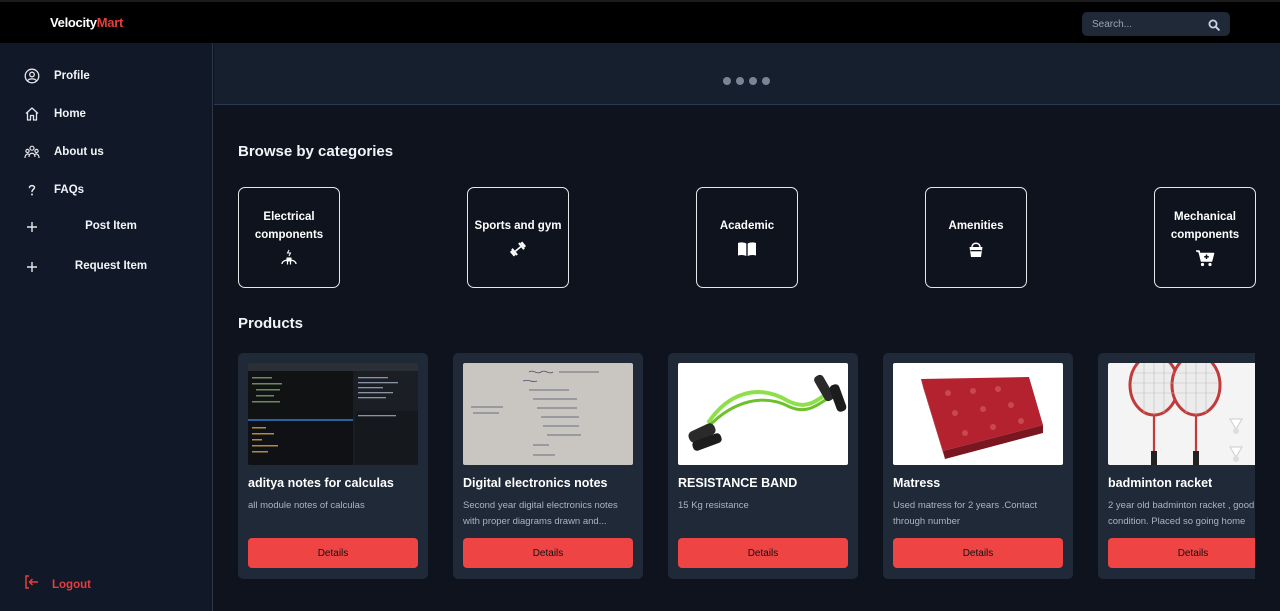 The height and width of the screenshot is (611, 1280). I want to click on users-icon, so click(32, 152).